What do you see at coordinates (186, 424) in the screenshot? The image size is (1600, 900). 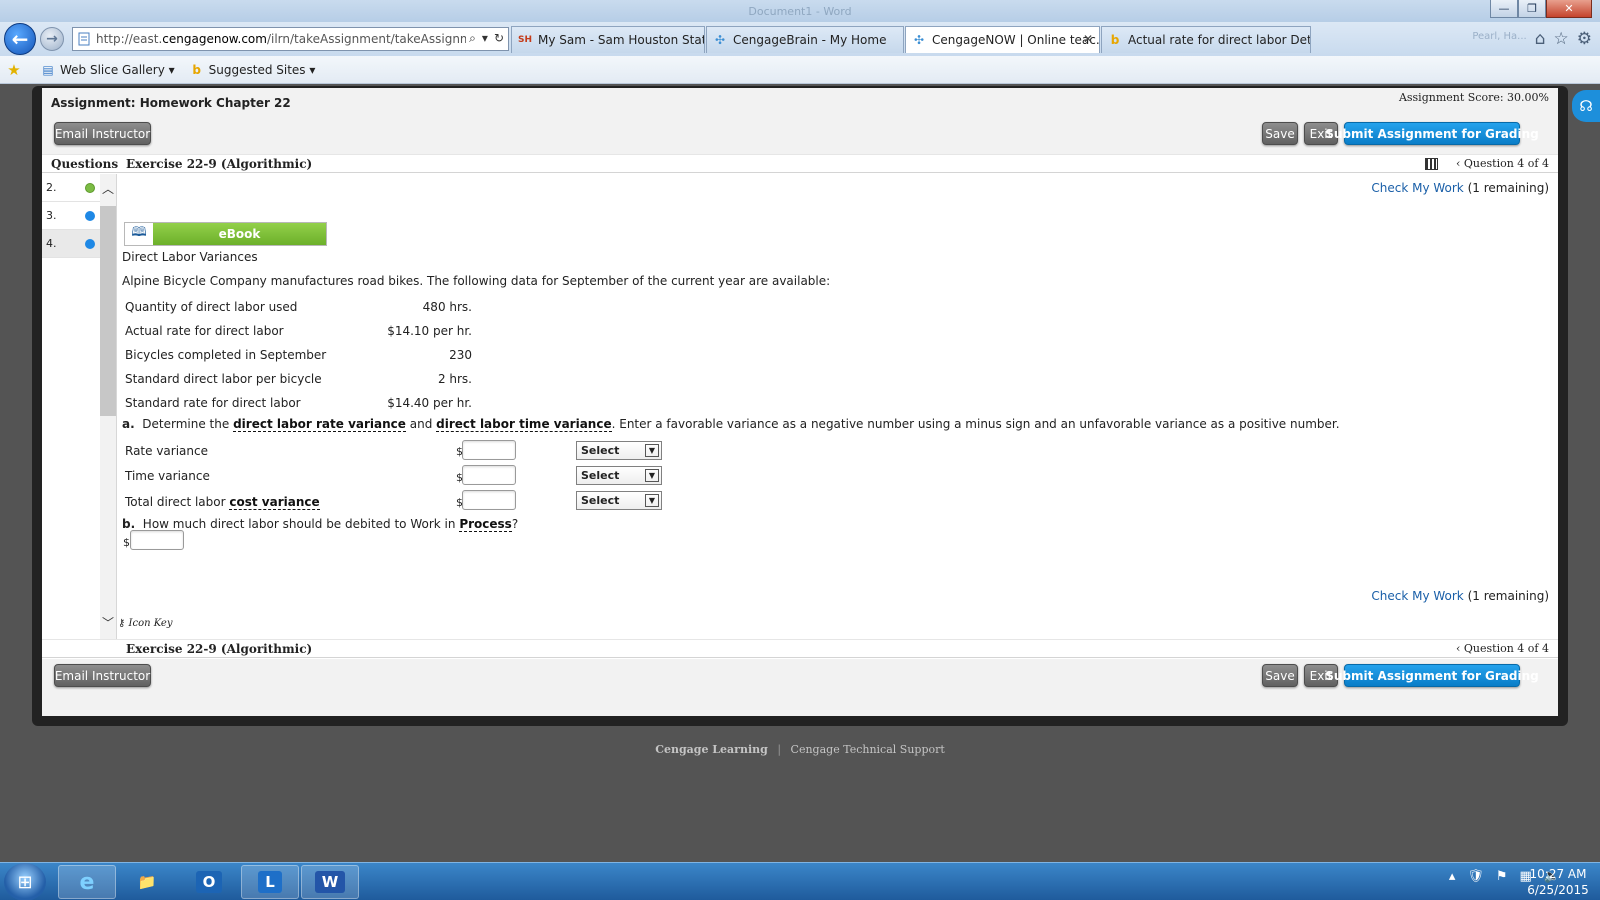 I see `part-a-text: Determine the` at bounding box center [186, 424].